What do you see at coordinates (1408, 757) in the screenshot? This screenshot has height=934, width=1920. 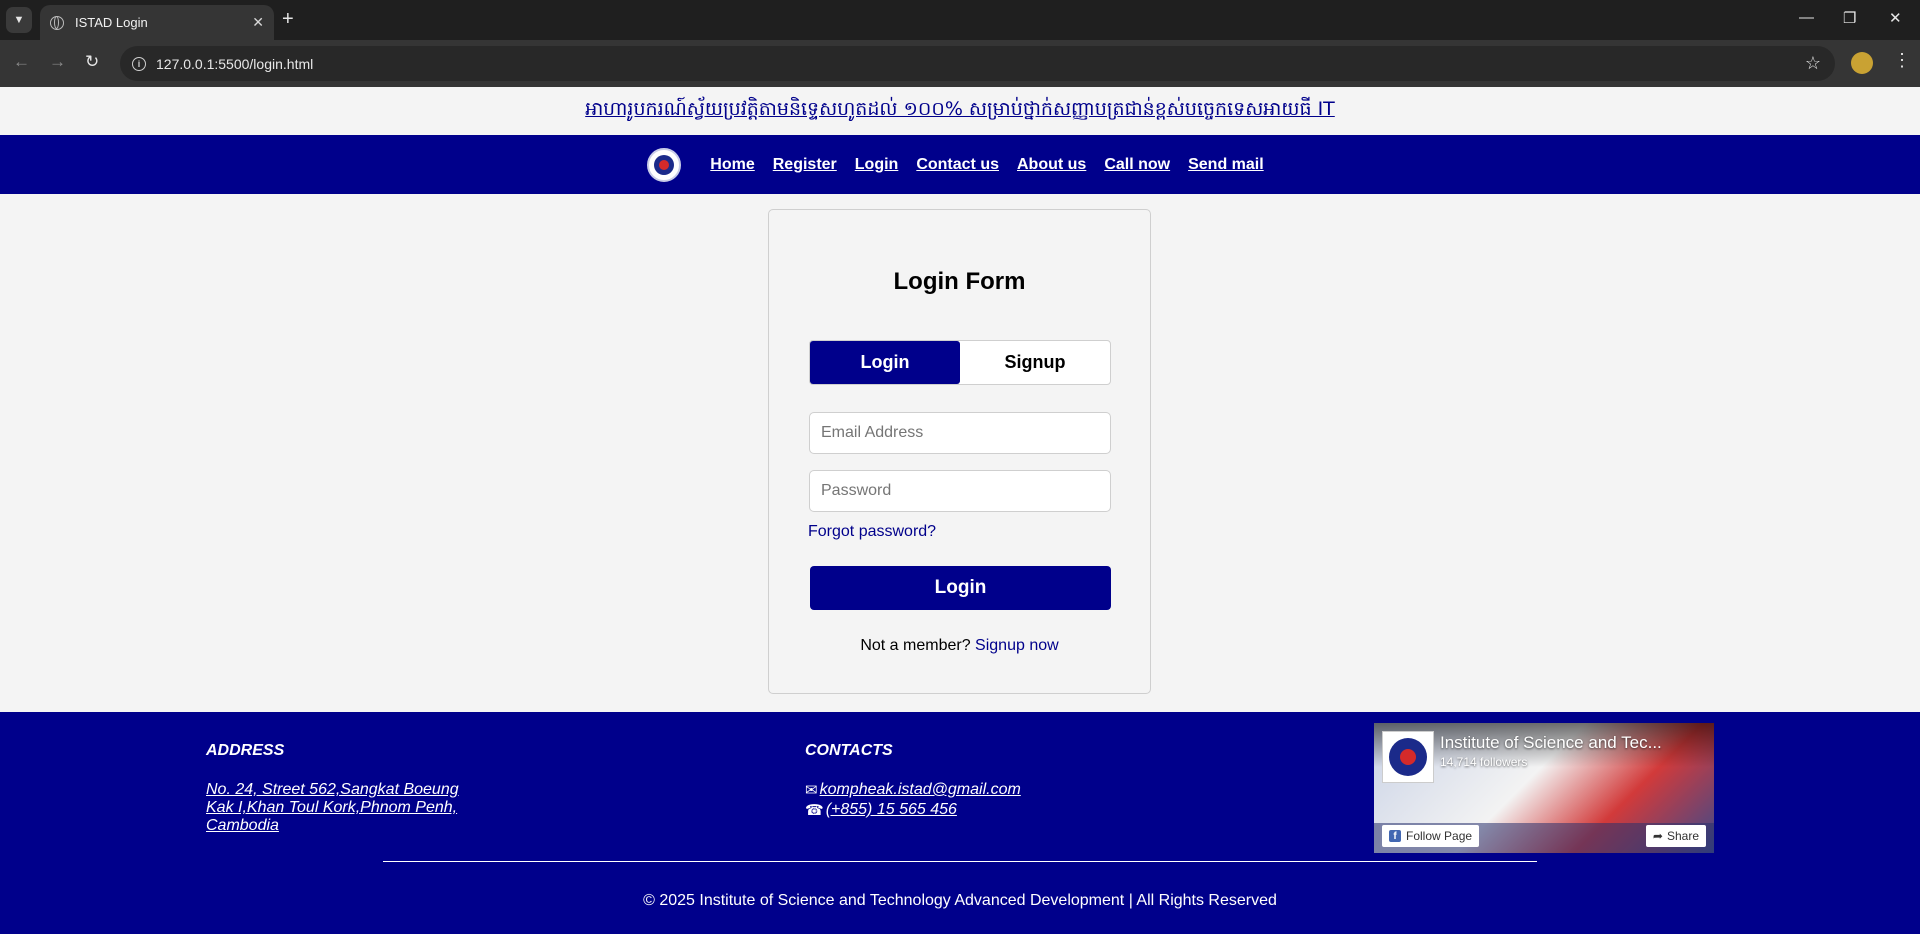 I see `fb-page-avatar` at bounding box center [1408, 757].